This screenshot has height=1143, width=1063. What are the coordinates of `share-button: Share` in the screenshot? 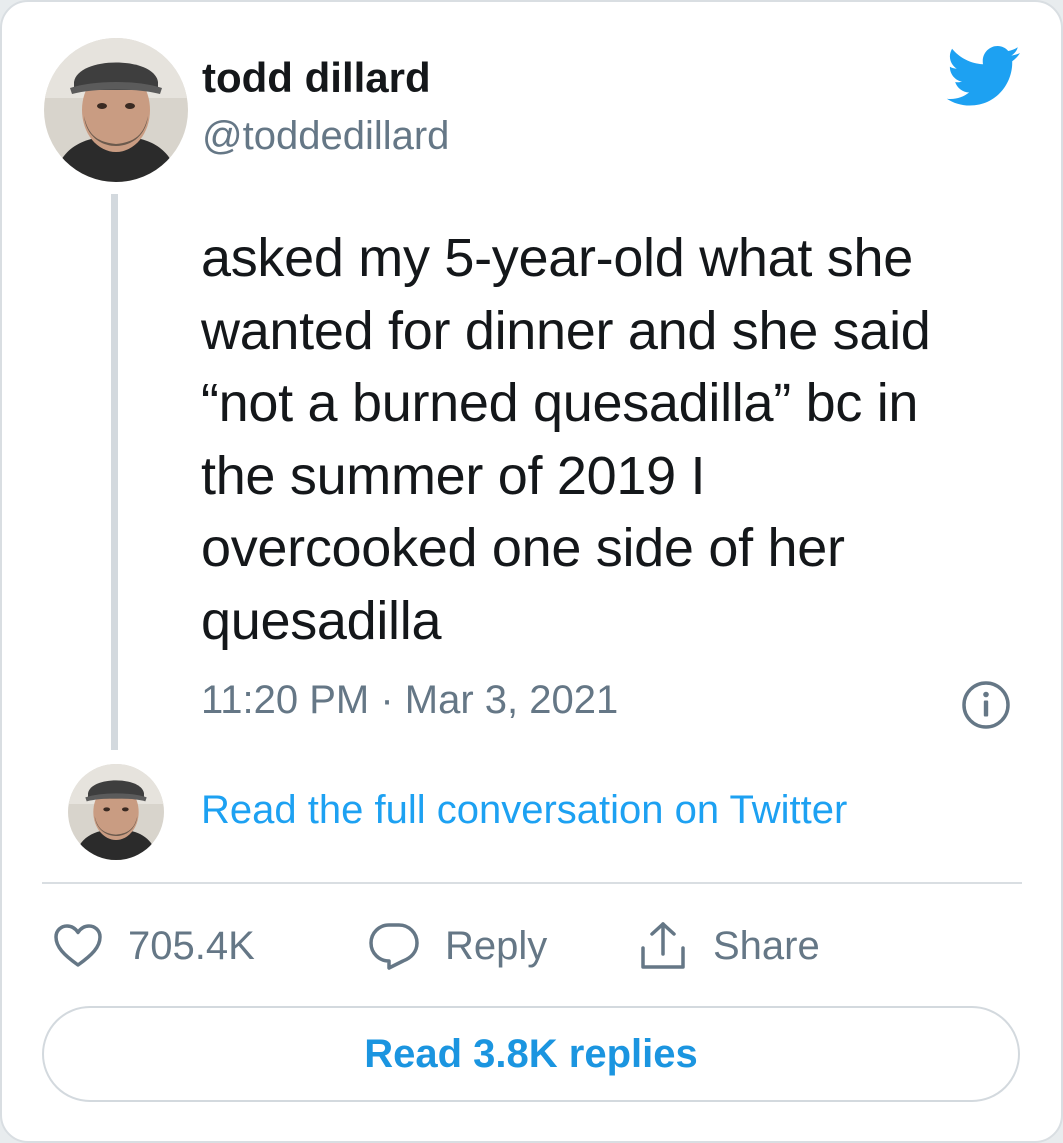 It's located at (728, 946).